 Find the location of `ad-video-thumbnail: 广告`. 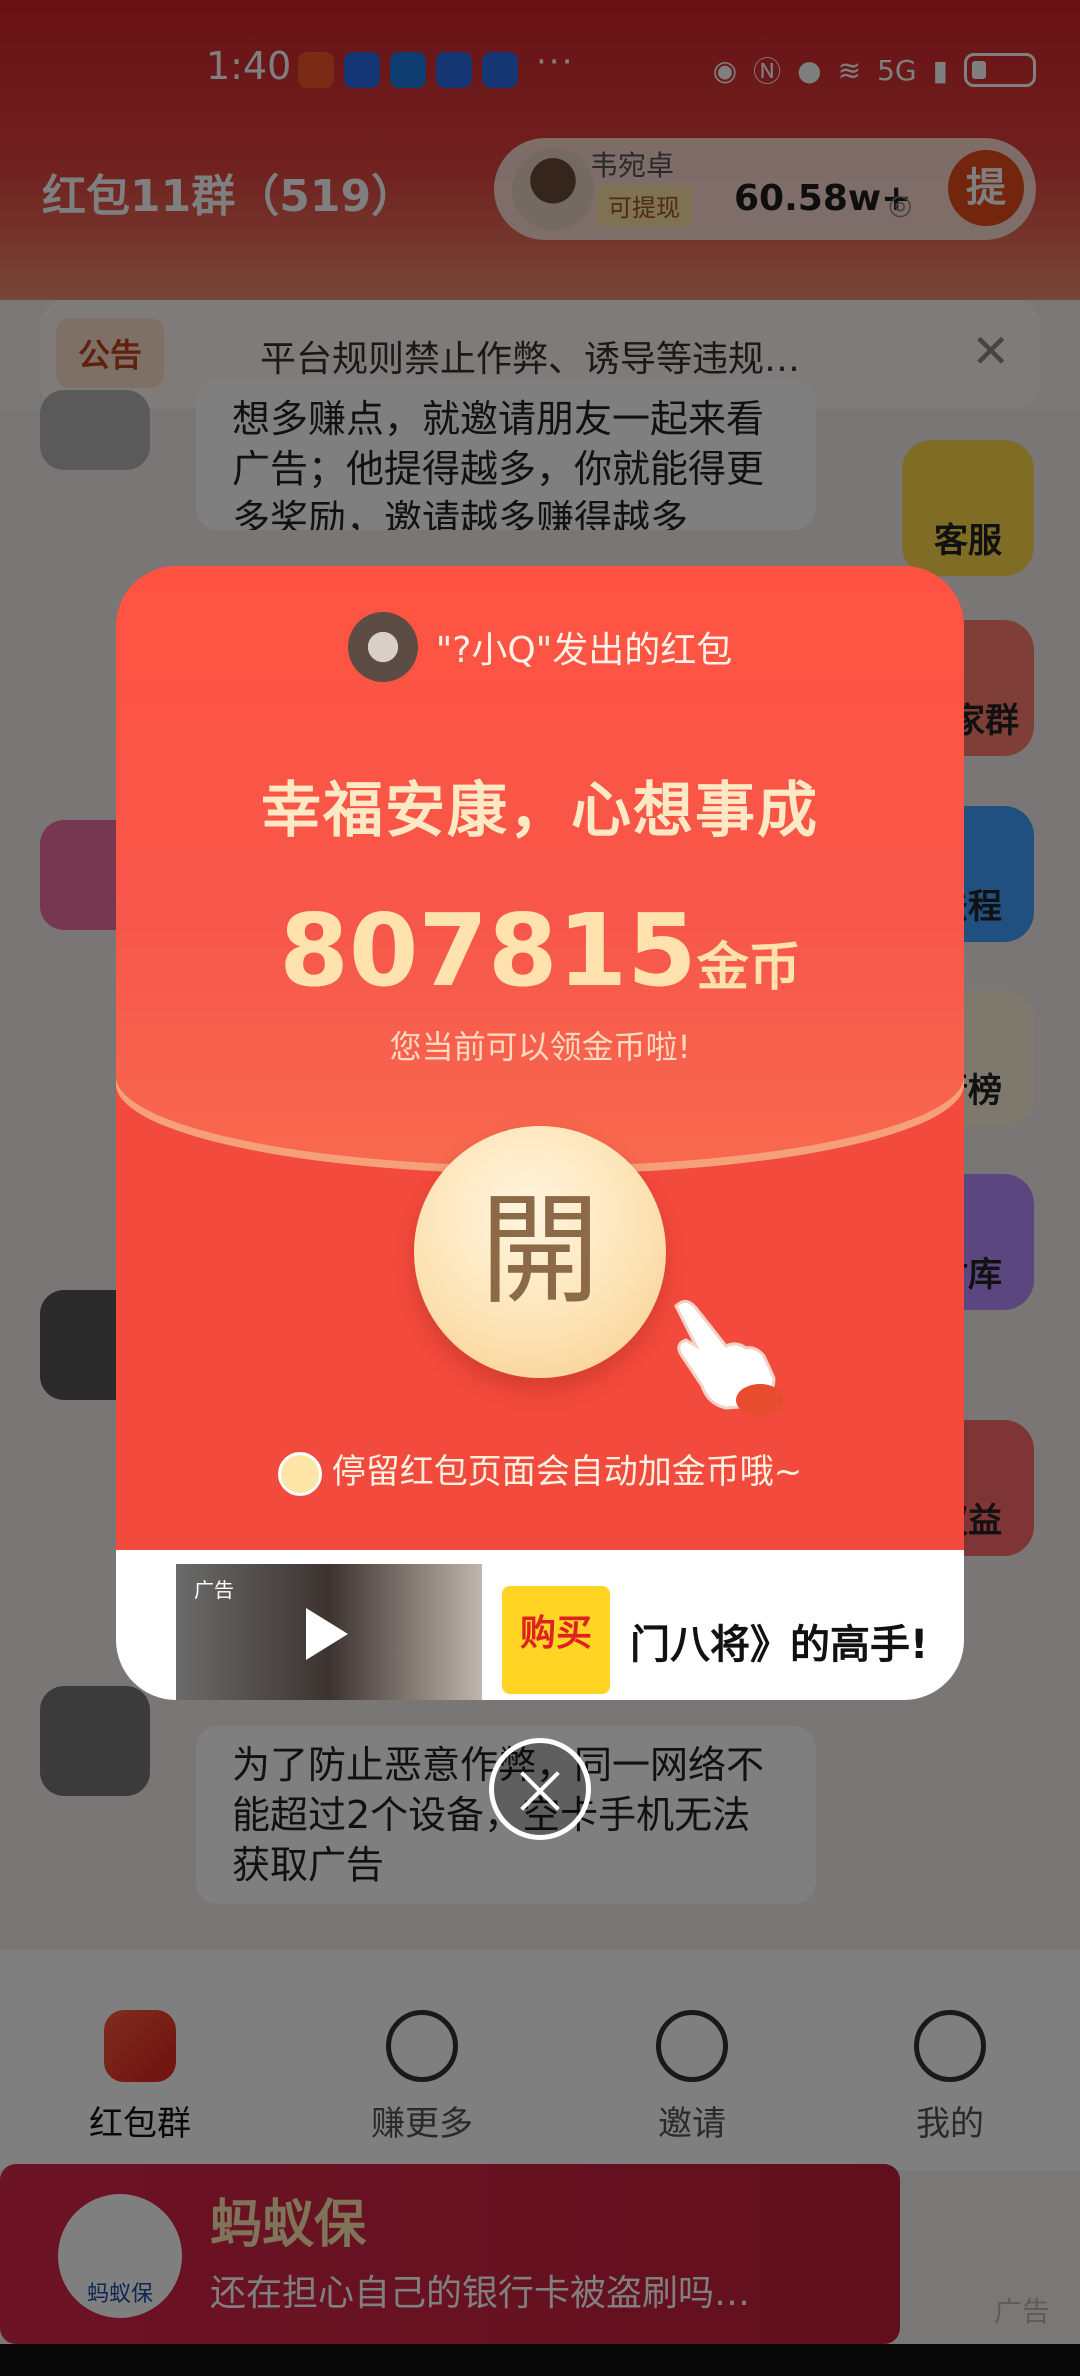

ad-video-thumbnail: 广告 is located at coordinates (329, 1632).